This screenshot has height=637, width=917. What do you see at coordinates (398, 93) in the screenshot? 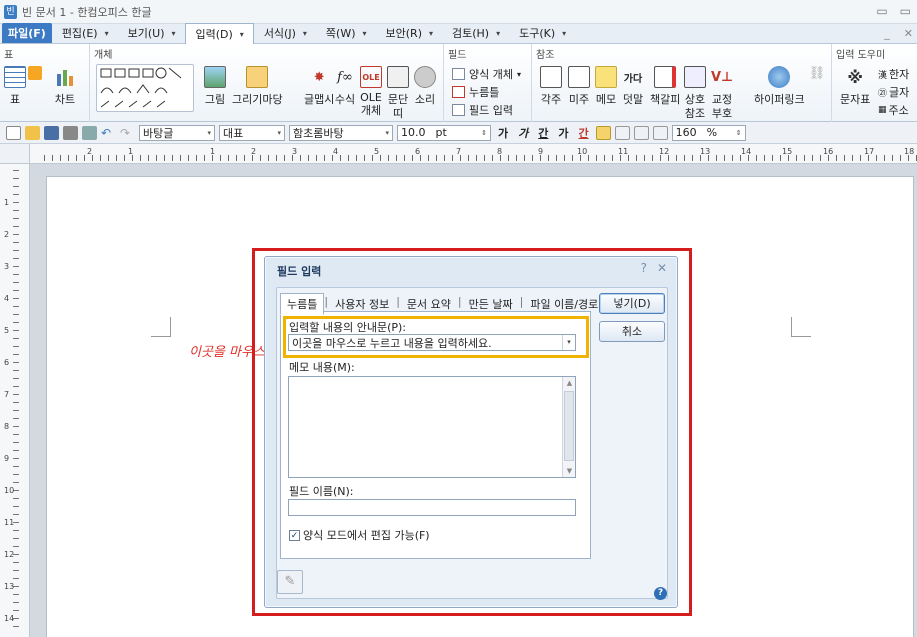
I see `paragraph-band-button: 문단 띠` at bounding box center [398, 93].